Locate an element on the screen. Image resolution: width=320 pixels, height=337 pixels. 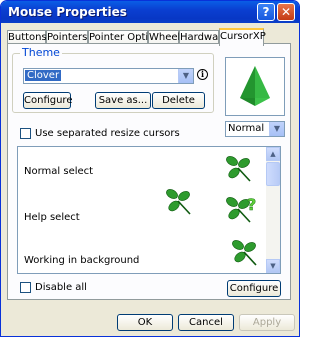
scroll-down-icon: ▼ is located at coordinates (273, 266).